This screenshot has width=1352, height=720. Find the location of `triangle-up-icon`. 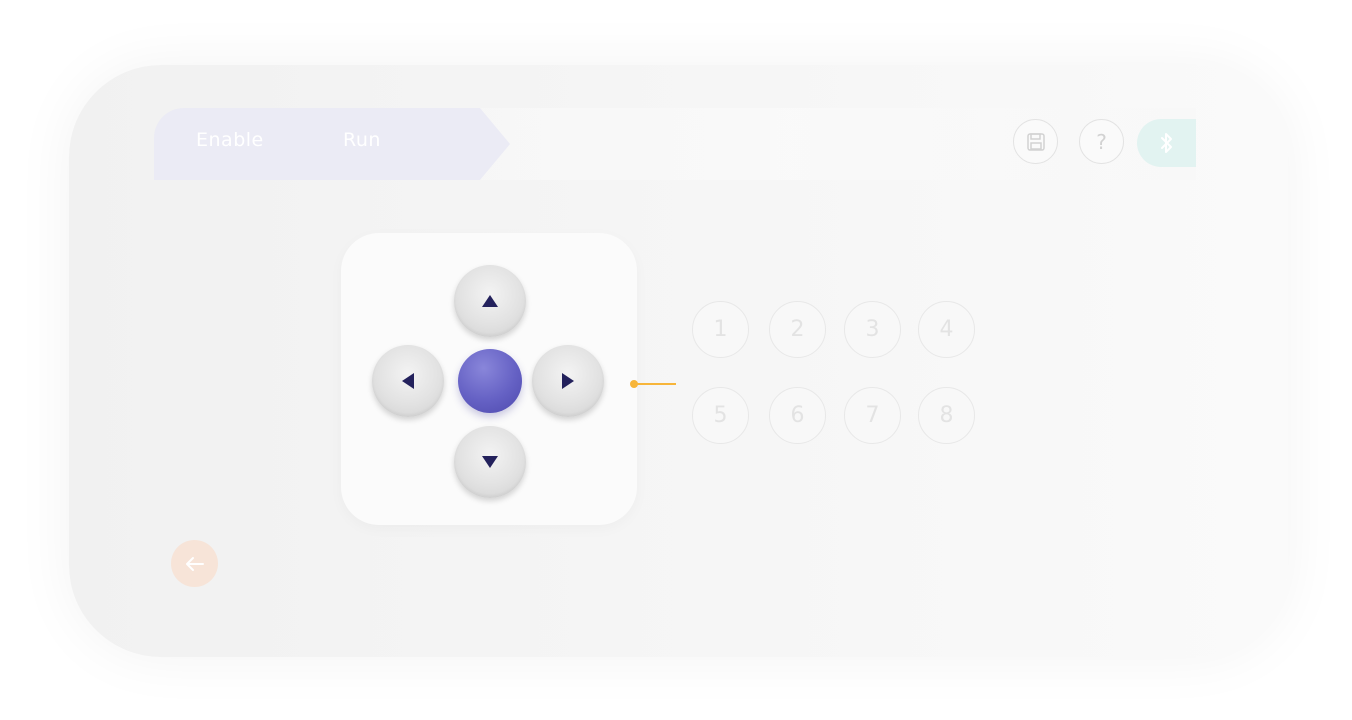

triangle-up-icon is located at coordinates (490, 301).